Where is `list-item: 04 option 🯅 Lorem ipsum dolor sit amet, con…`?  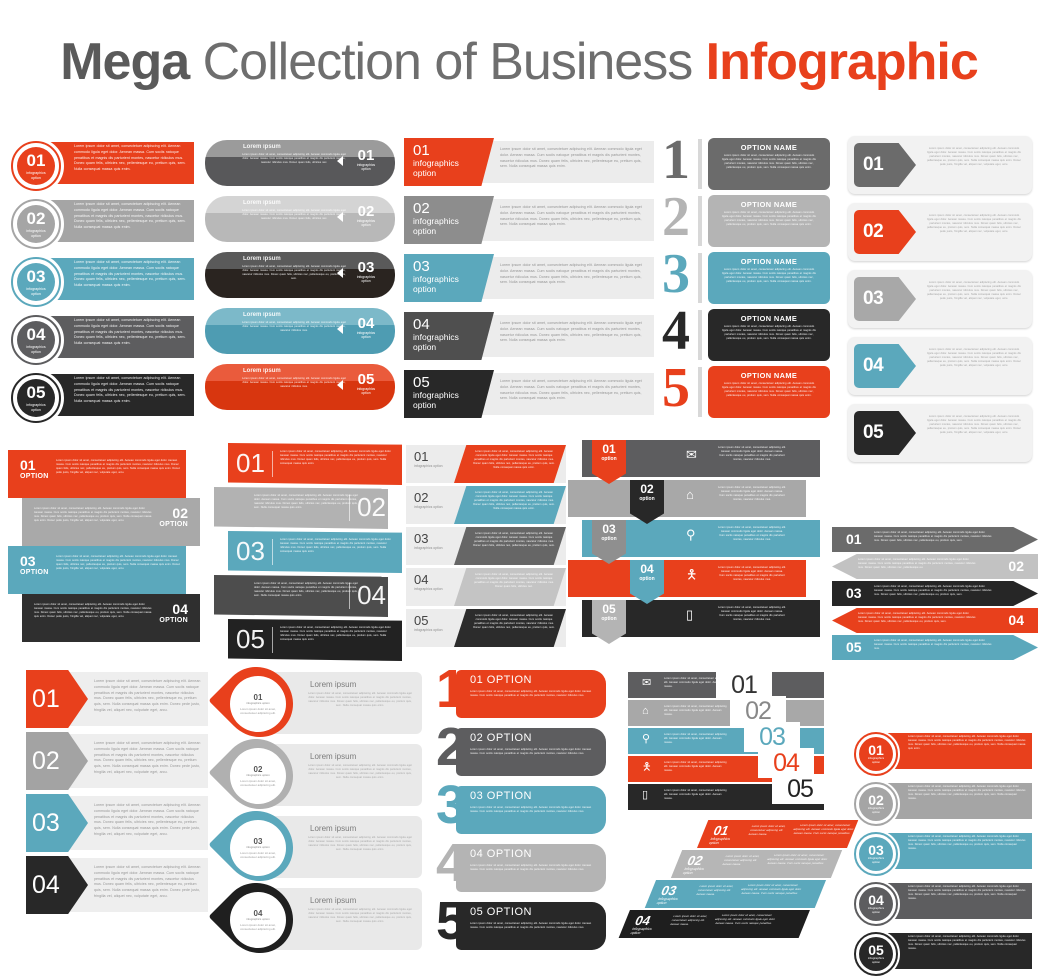 list-item: 04 option 🯅 Lorem ipsum dolor sit amet, con… is located at coordinates (695, 582).